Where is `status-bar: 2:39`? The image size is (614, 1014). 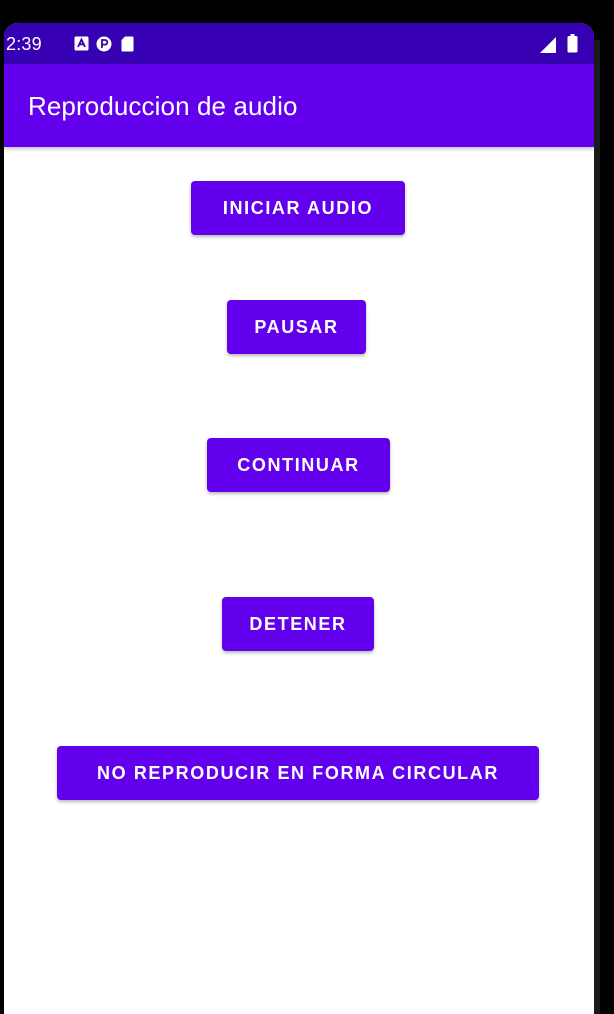 status-bar: 2:39 is located at coordinates (299, 43).